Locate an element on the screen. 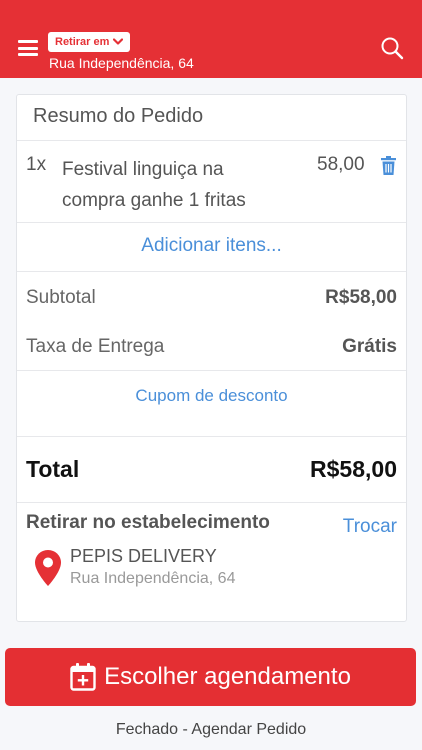 The image size is (422, 750). store-address: Rua Independência, 64 is located at coordinates (153, 578).